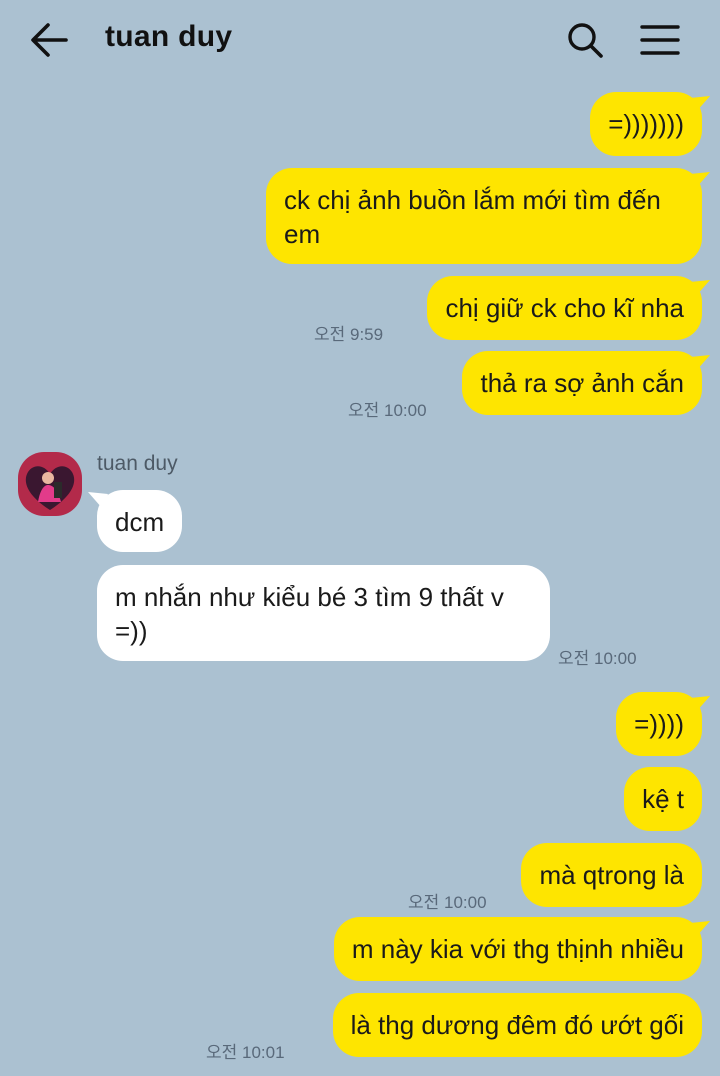  I want to click on message-bubble-outgoing: =)))), so click(663, 724).